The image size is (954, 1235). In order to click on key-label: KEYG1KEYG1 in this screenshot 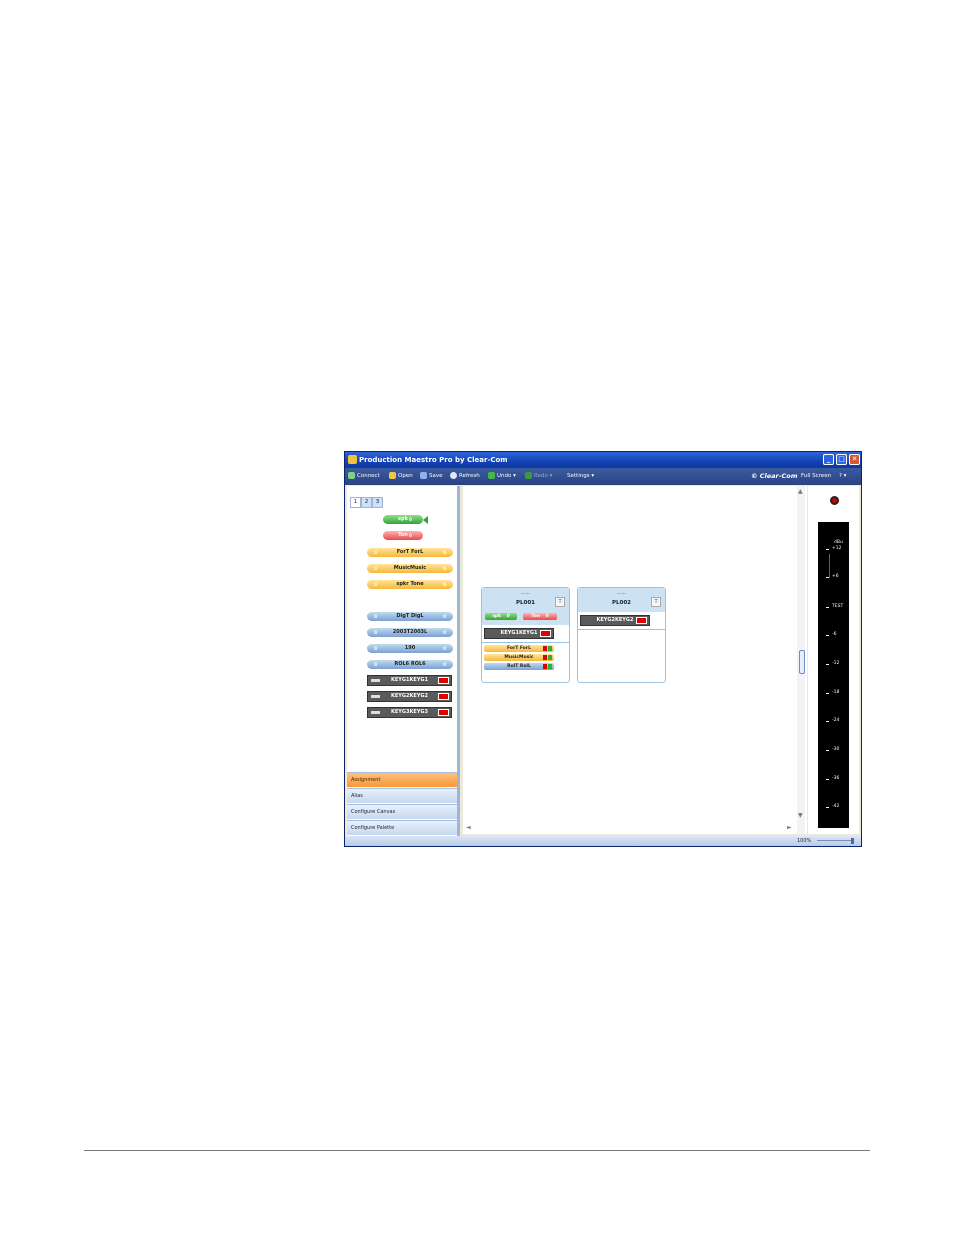, I will do `click(519, 633)`.